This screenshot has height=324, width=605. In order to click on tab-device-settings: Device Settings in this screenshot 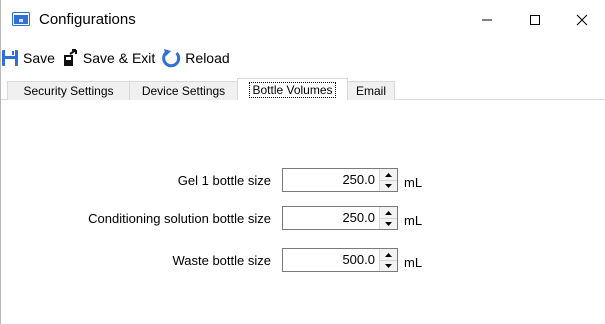, I will do `click(183, 90)`.